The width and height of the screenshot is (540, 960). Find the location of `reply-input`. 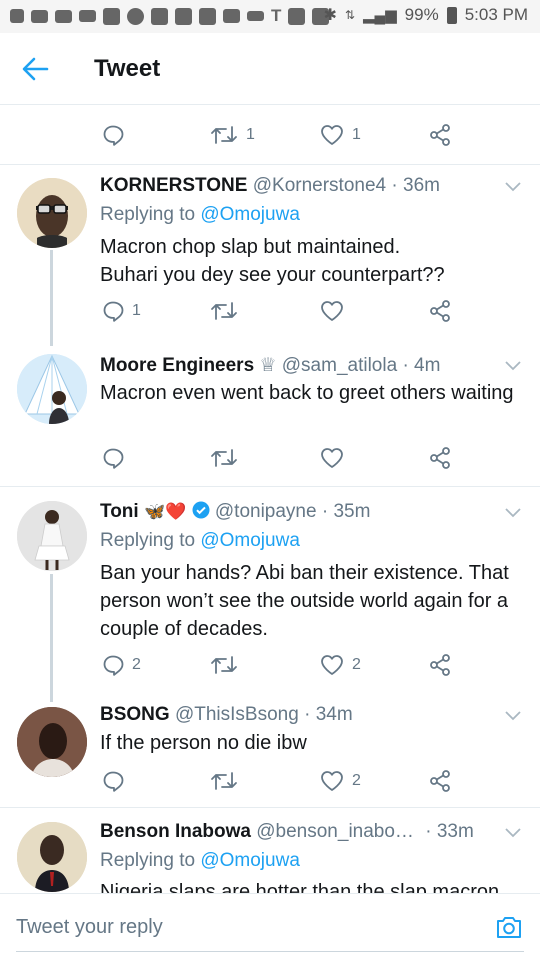

reply-input is located at coordinates (236, 927).